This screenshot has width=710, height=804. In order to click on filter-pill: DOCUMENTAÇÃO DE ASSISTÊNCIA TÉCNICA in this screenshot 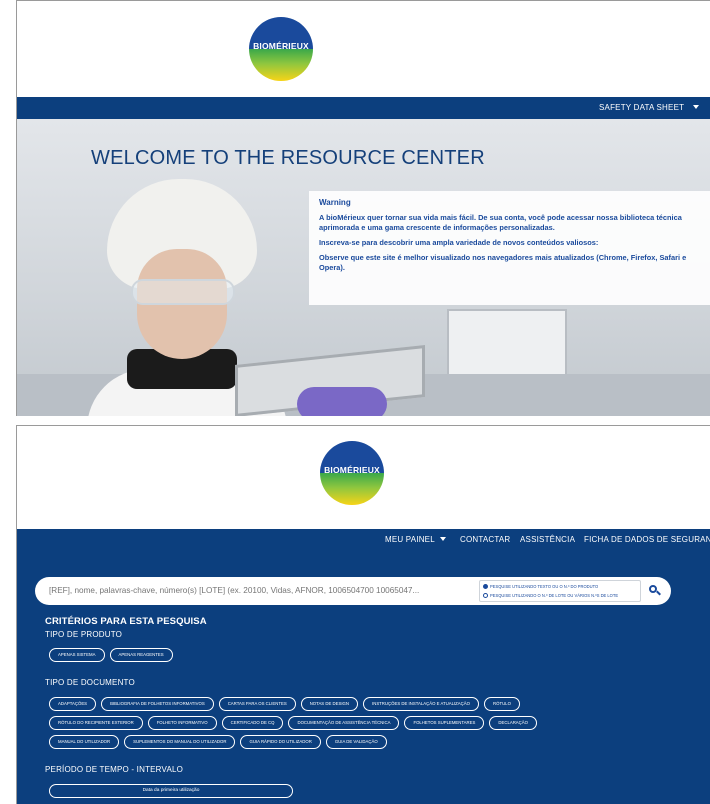, I will do `click(344, 723)`.